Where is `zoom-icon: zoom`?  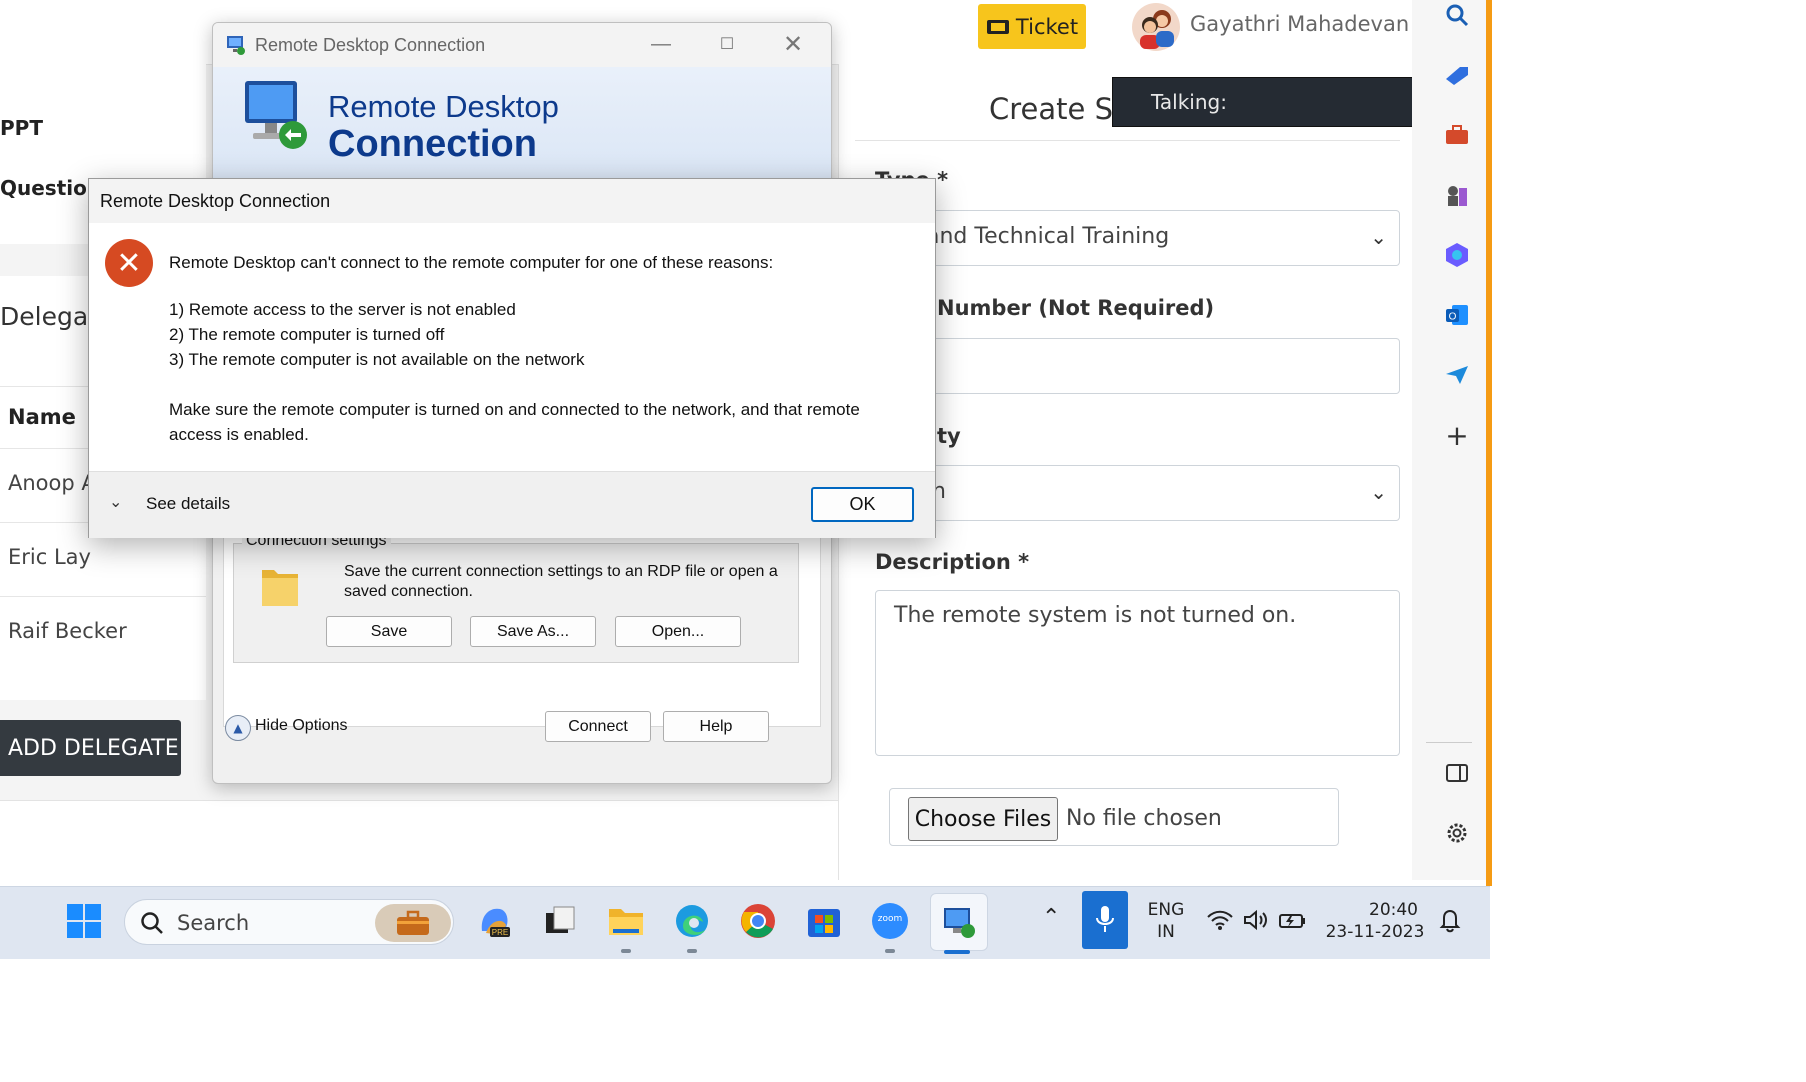 zoom-icon: zoom is located at coordinates (890, 921).